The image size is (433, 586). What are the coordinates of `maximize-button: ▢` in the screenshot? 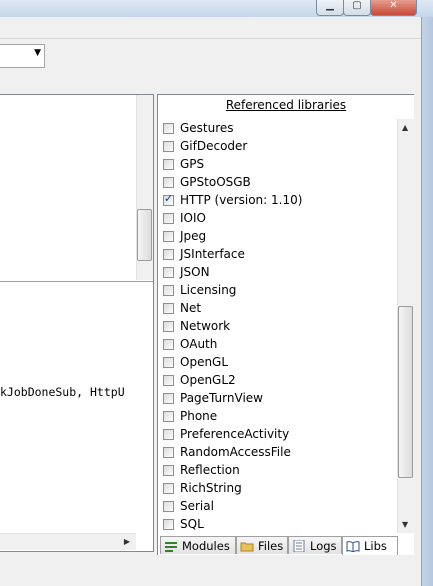 It's located at (357, 8).